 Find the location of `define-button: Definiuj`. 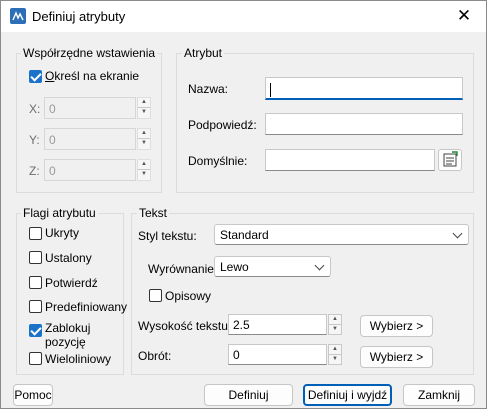

define-button: Definiuj is located at coordinates (248, 395).